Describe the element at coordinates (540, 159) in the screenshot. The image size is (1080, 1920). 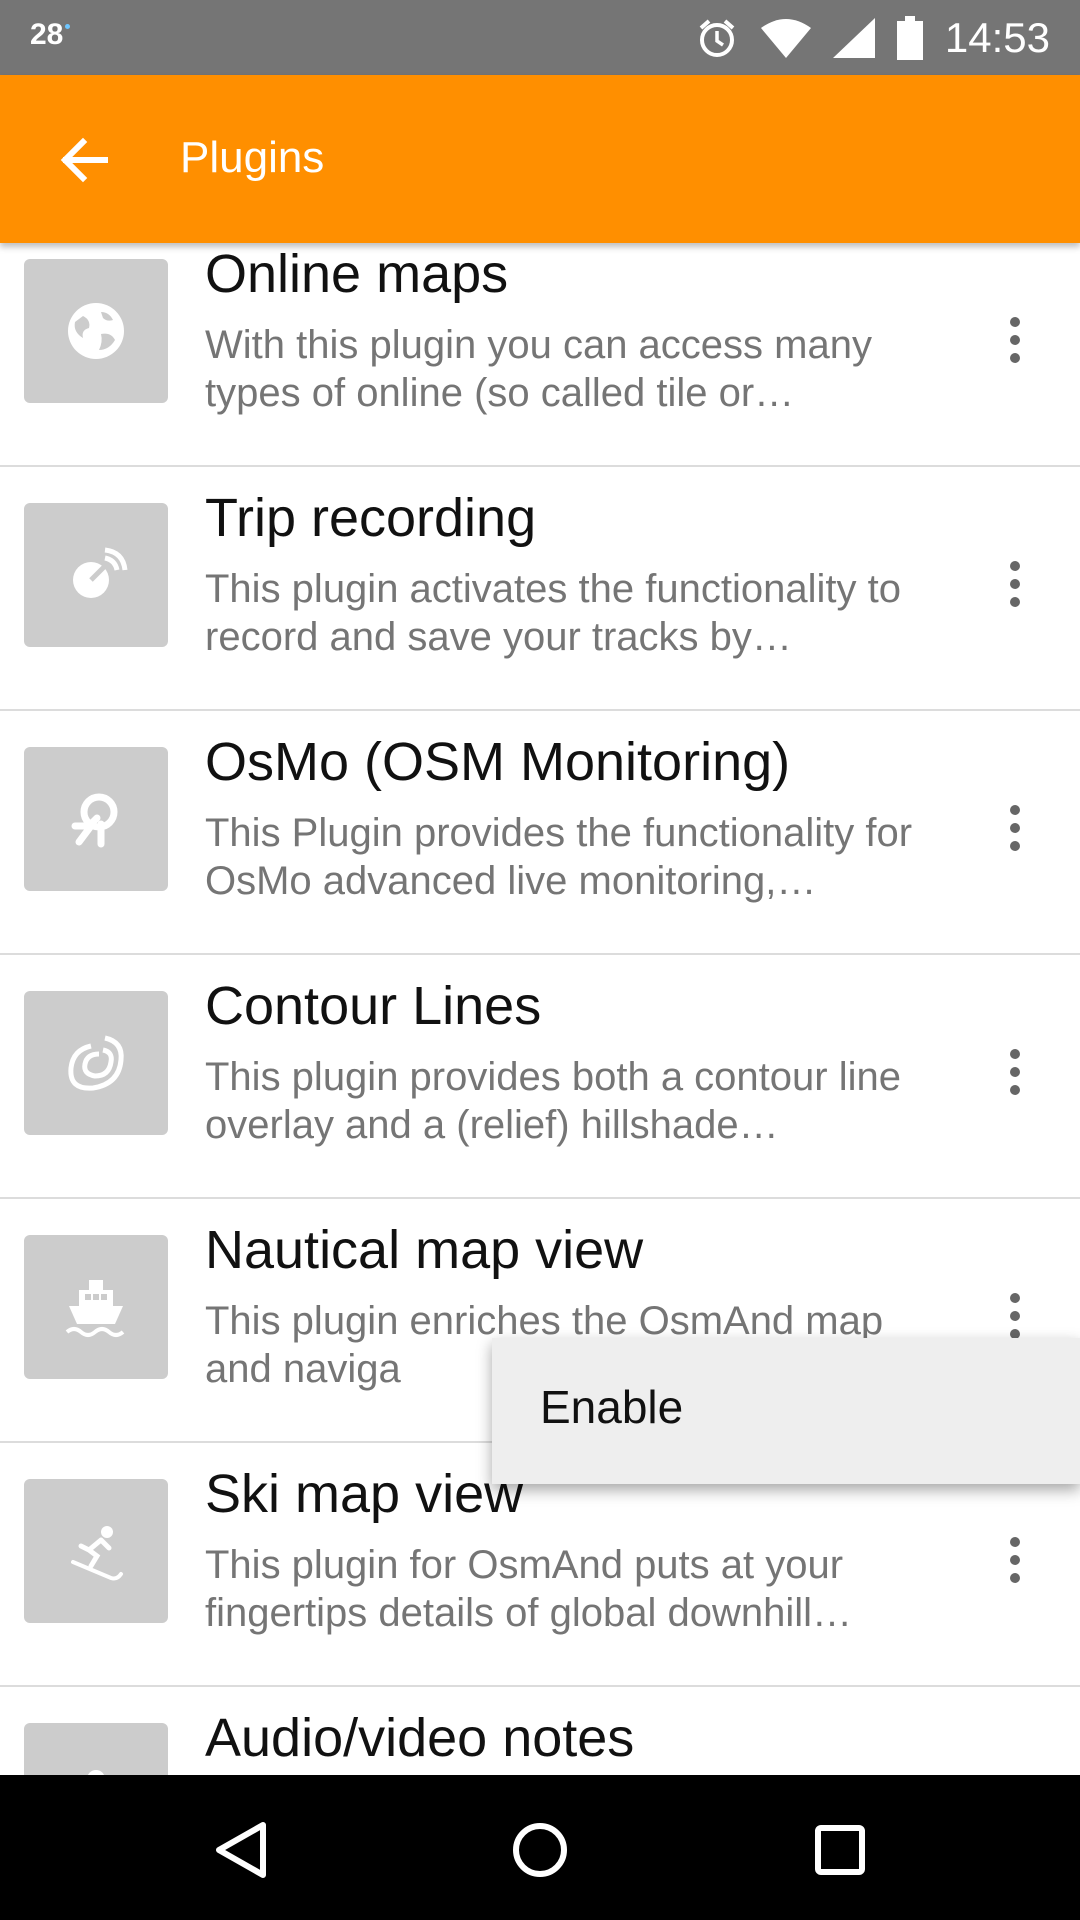
I see `app-bar: Plugins` at that location.